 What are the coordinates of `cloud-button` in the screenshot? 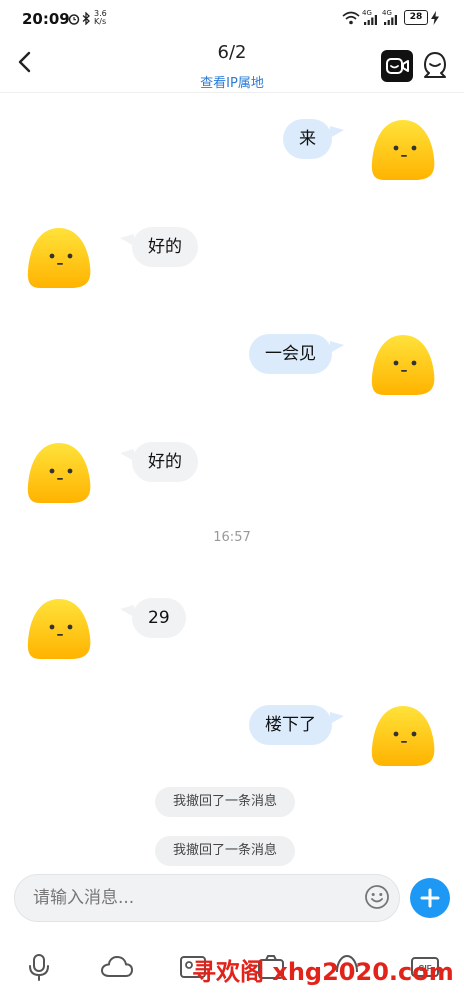 It's located at (117, 967).